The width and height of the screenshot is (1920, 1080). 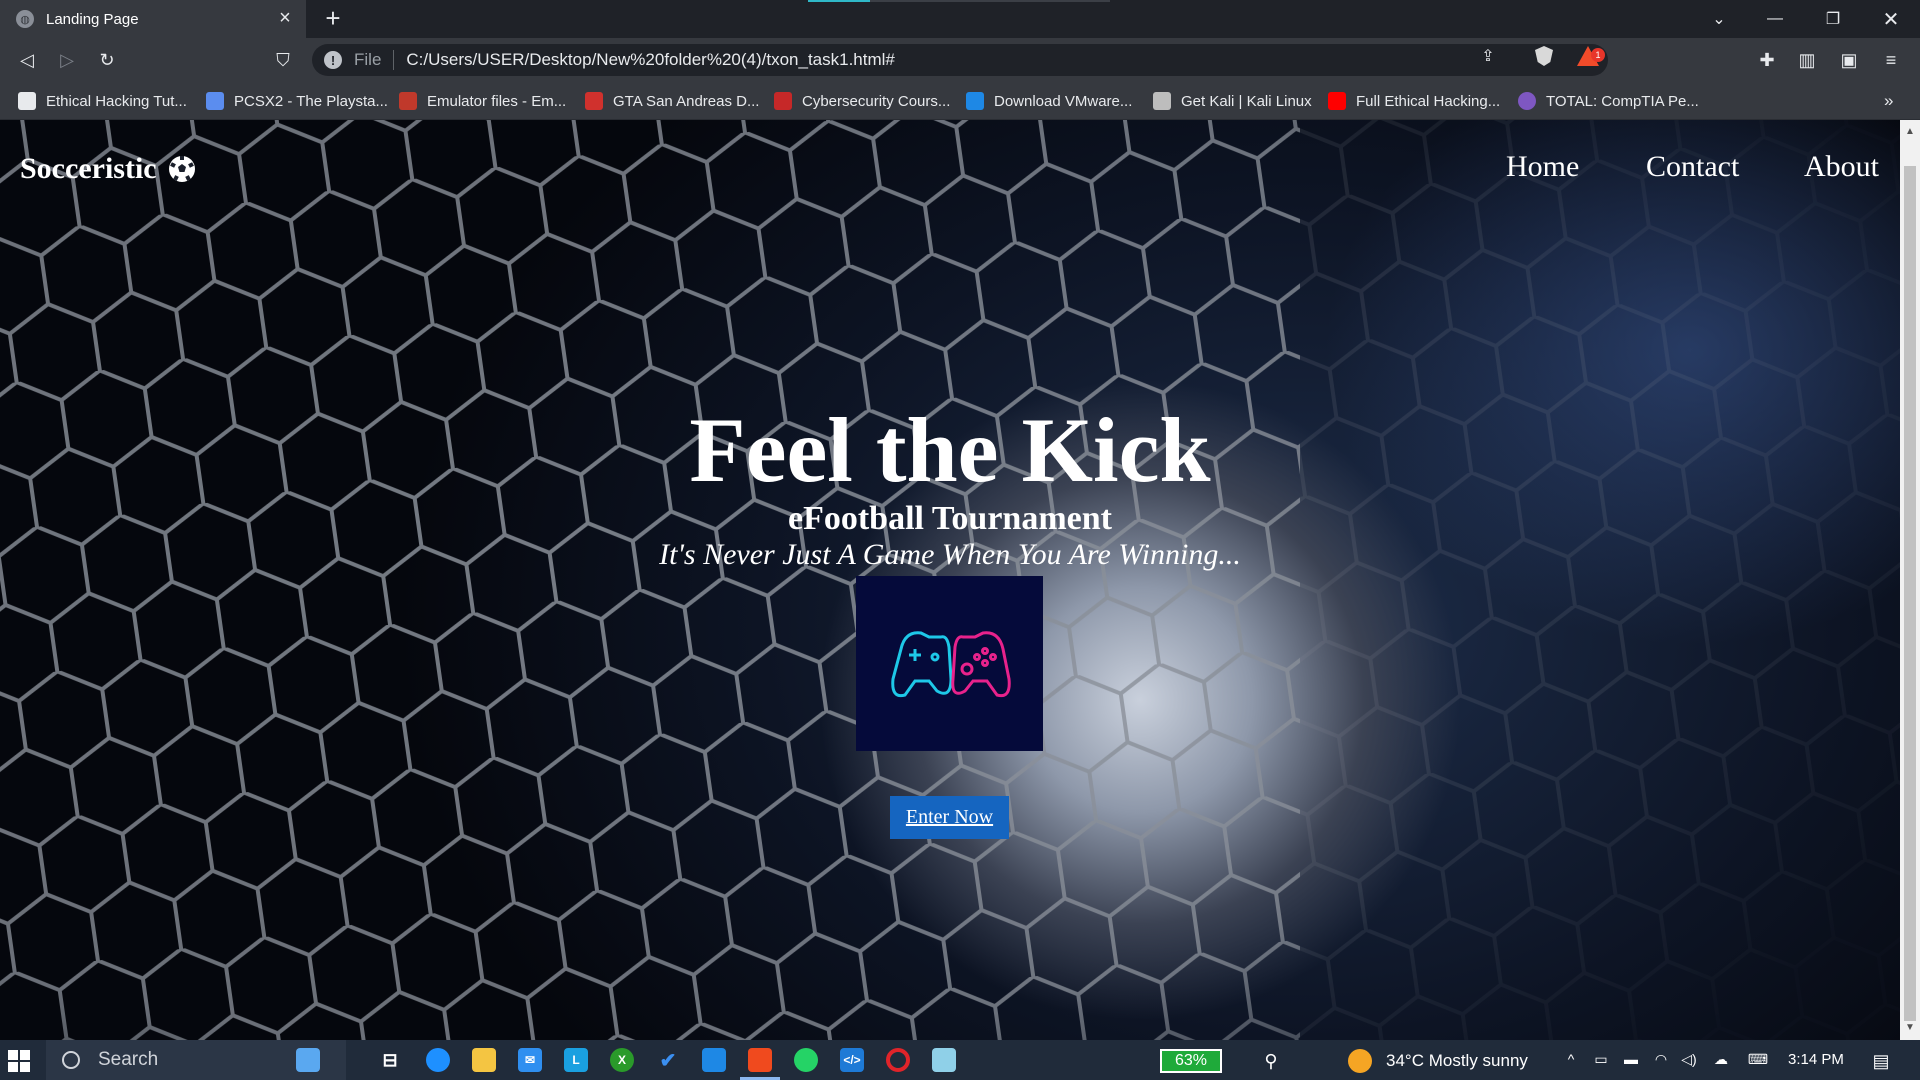 I want to click on extensions-icon: ✚, so click(x=1767, y=60).